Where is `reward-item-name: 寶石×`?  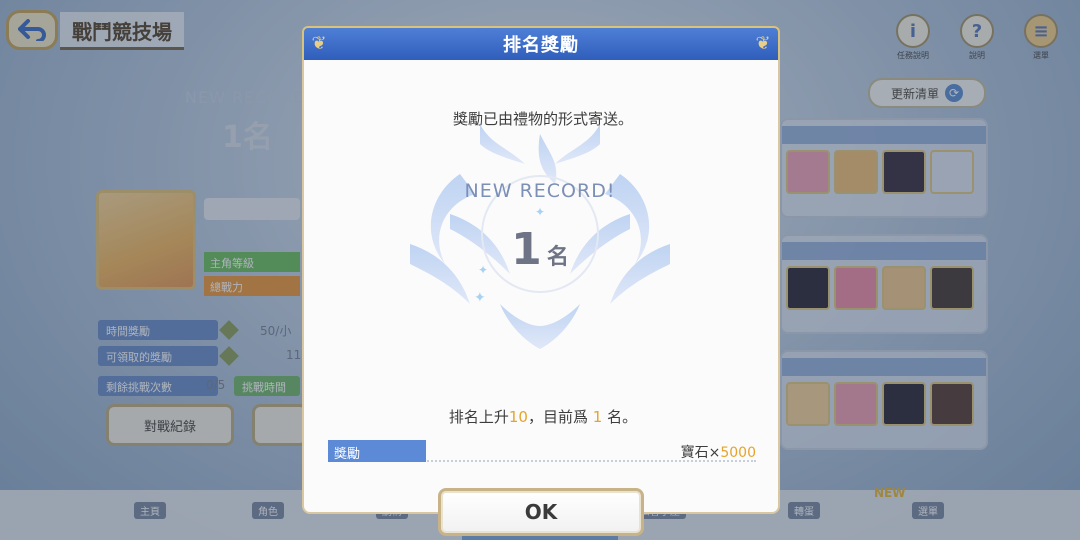 reward-item-name: 寶石× is located at coordinates (700, 453).